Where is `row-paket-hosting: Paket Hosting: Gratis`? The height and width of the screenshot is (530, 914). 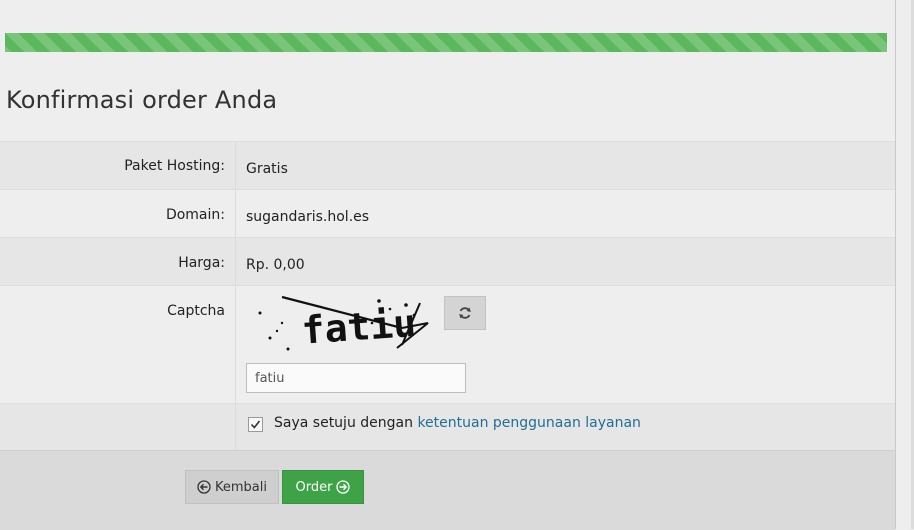
row-paket-hosting: Paket Hosting: Gratis is located at coordinates (447, 165).